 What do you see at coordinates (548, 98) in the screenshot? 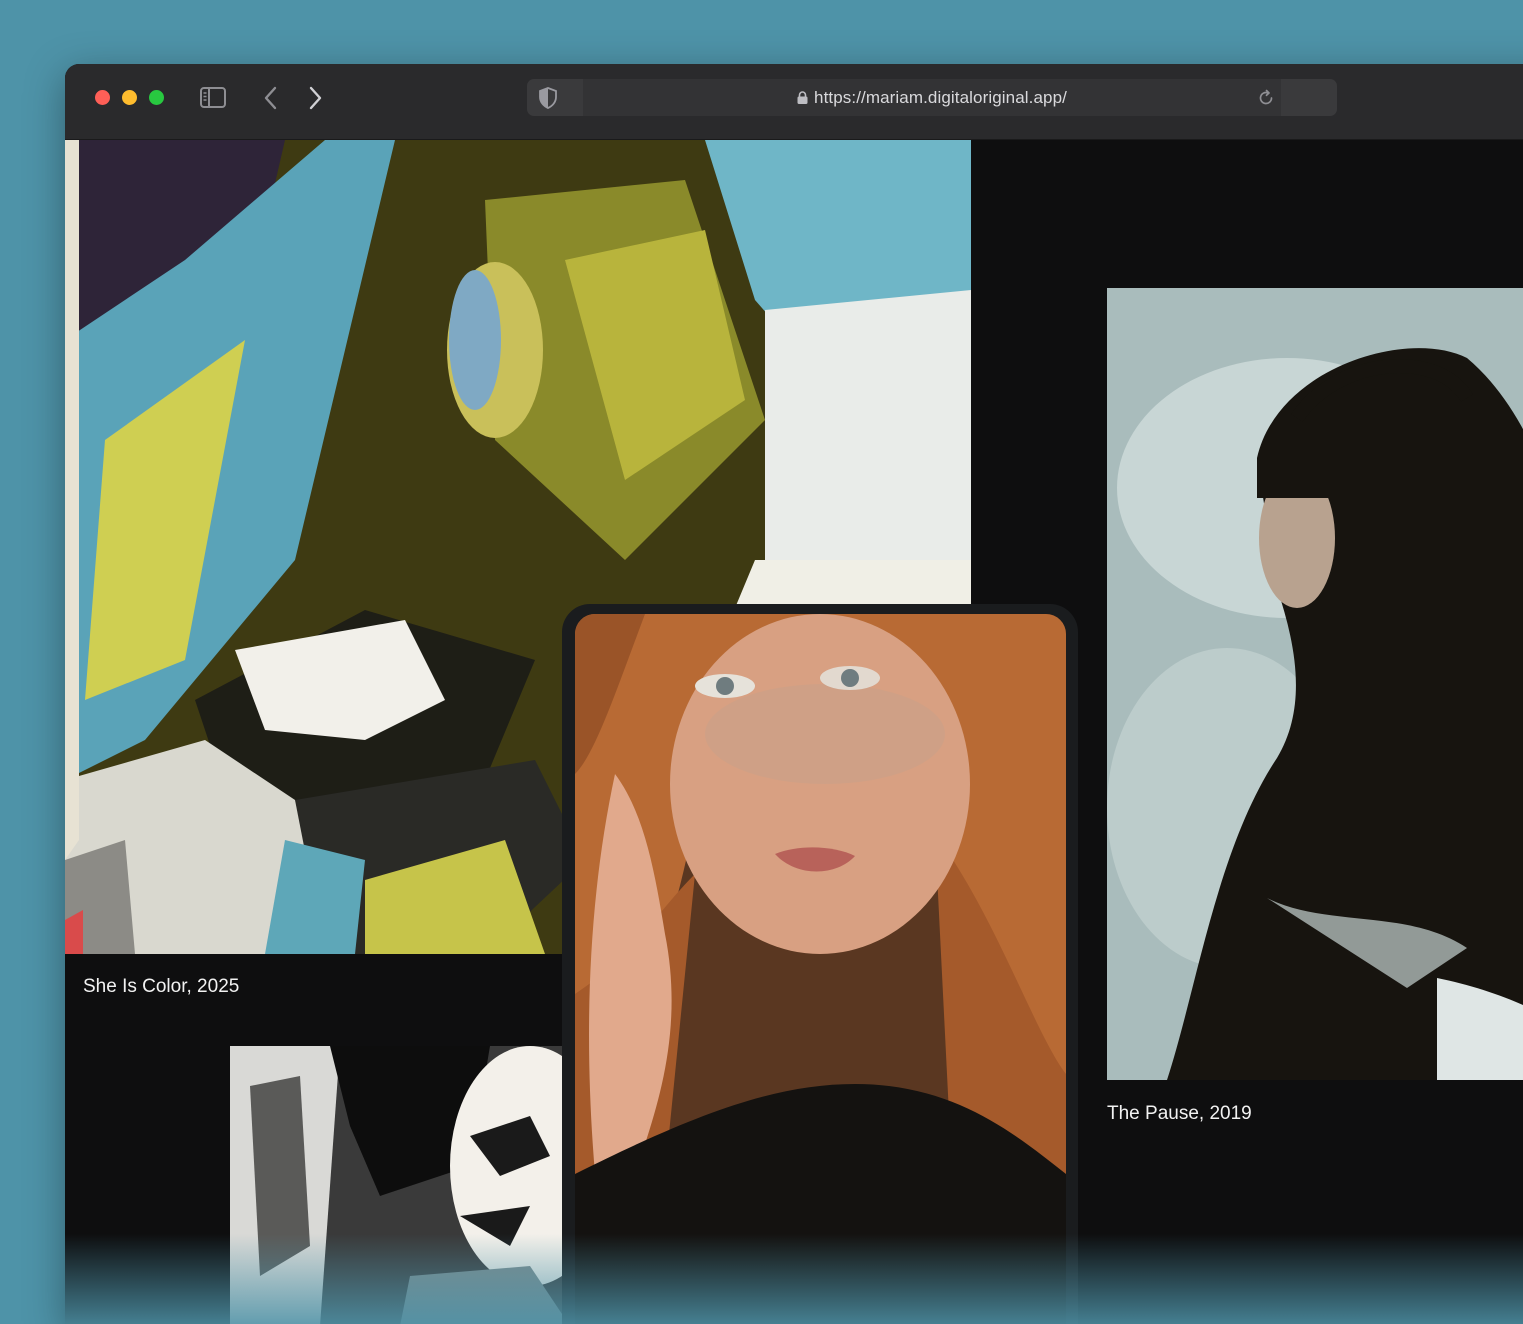
I see `privacy-shield-icon` at bounding box center [548, 98].